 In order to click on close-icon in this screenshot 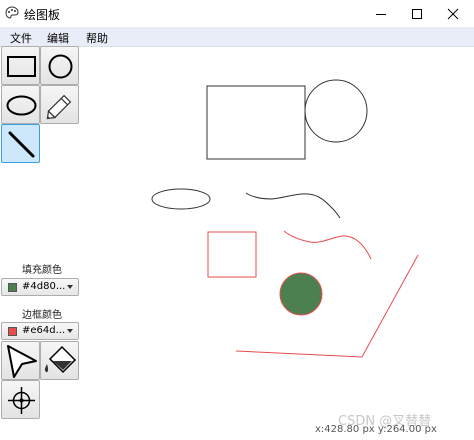, I will do `click(453, 13)`.